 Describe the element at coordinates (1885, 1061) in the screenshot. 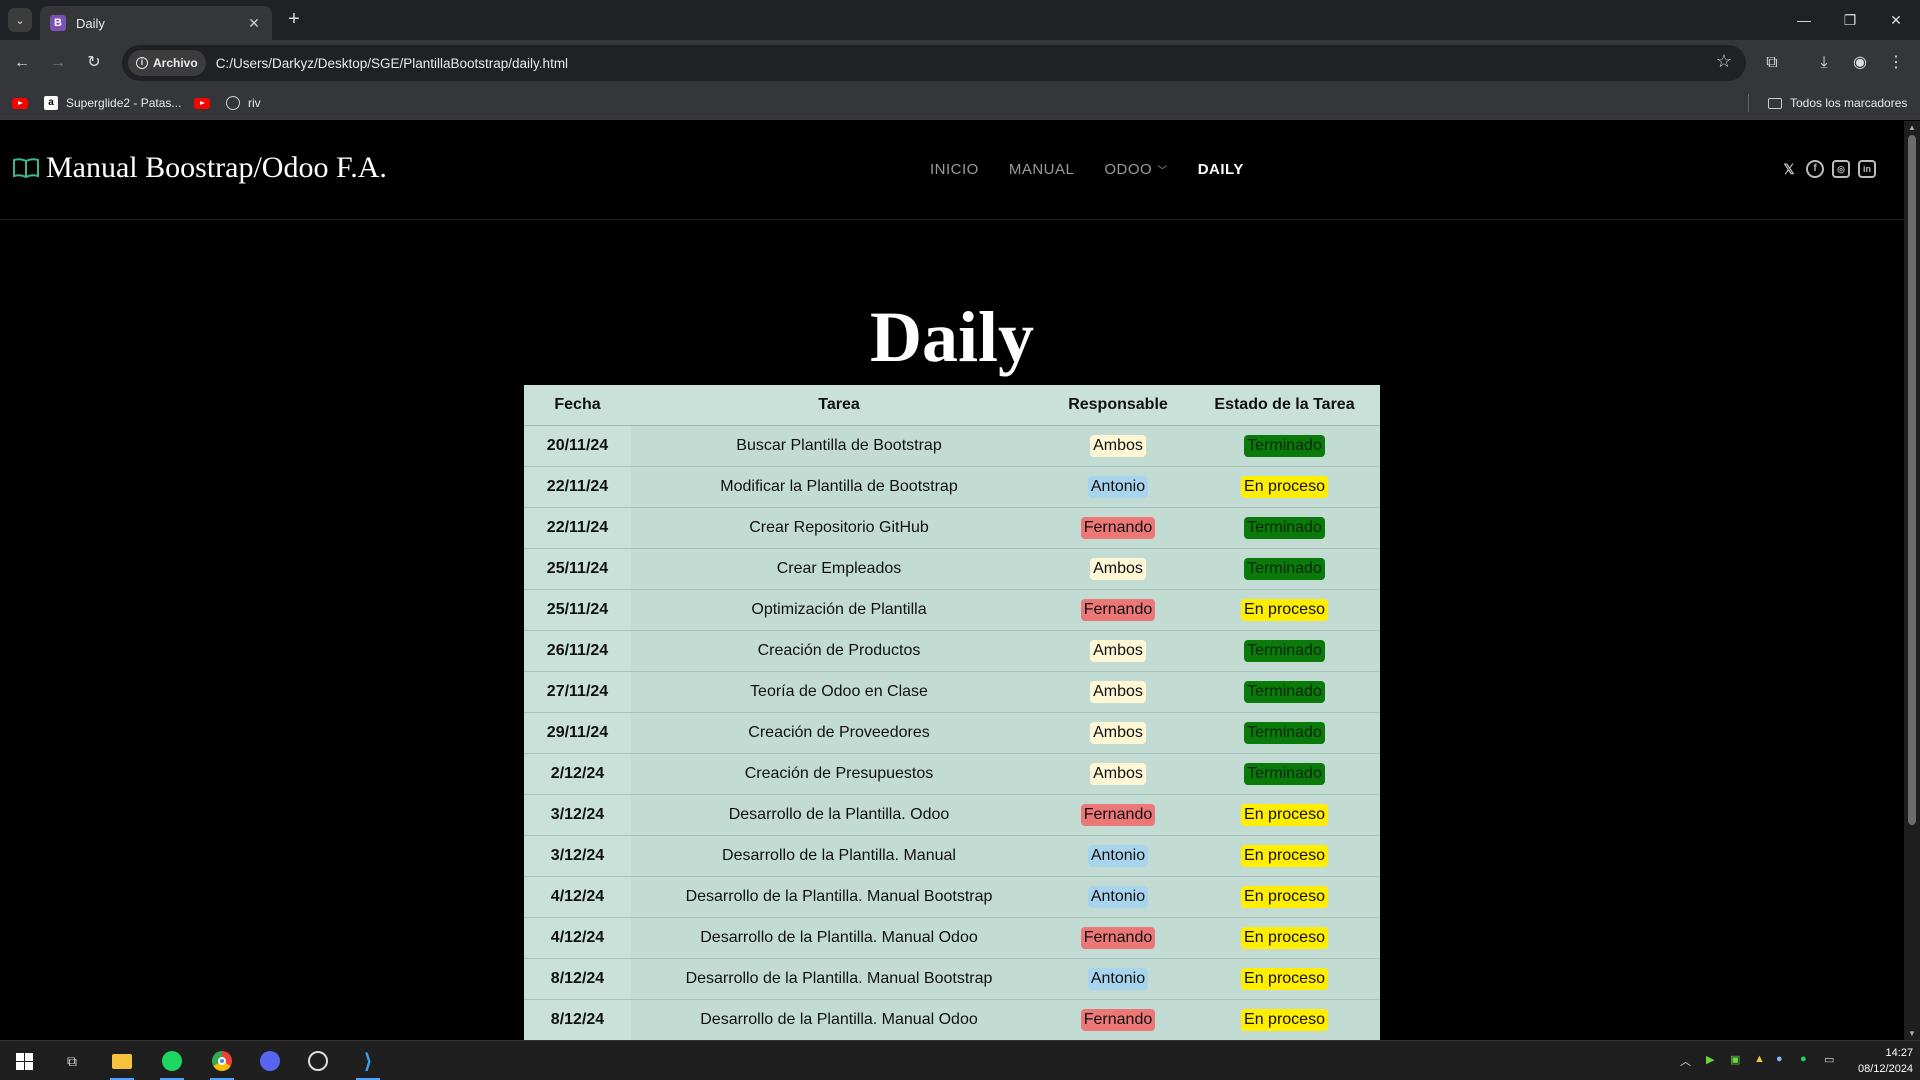

I see `system-clock: 14:27 08/12/2024` at that location.